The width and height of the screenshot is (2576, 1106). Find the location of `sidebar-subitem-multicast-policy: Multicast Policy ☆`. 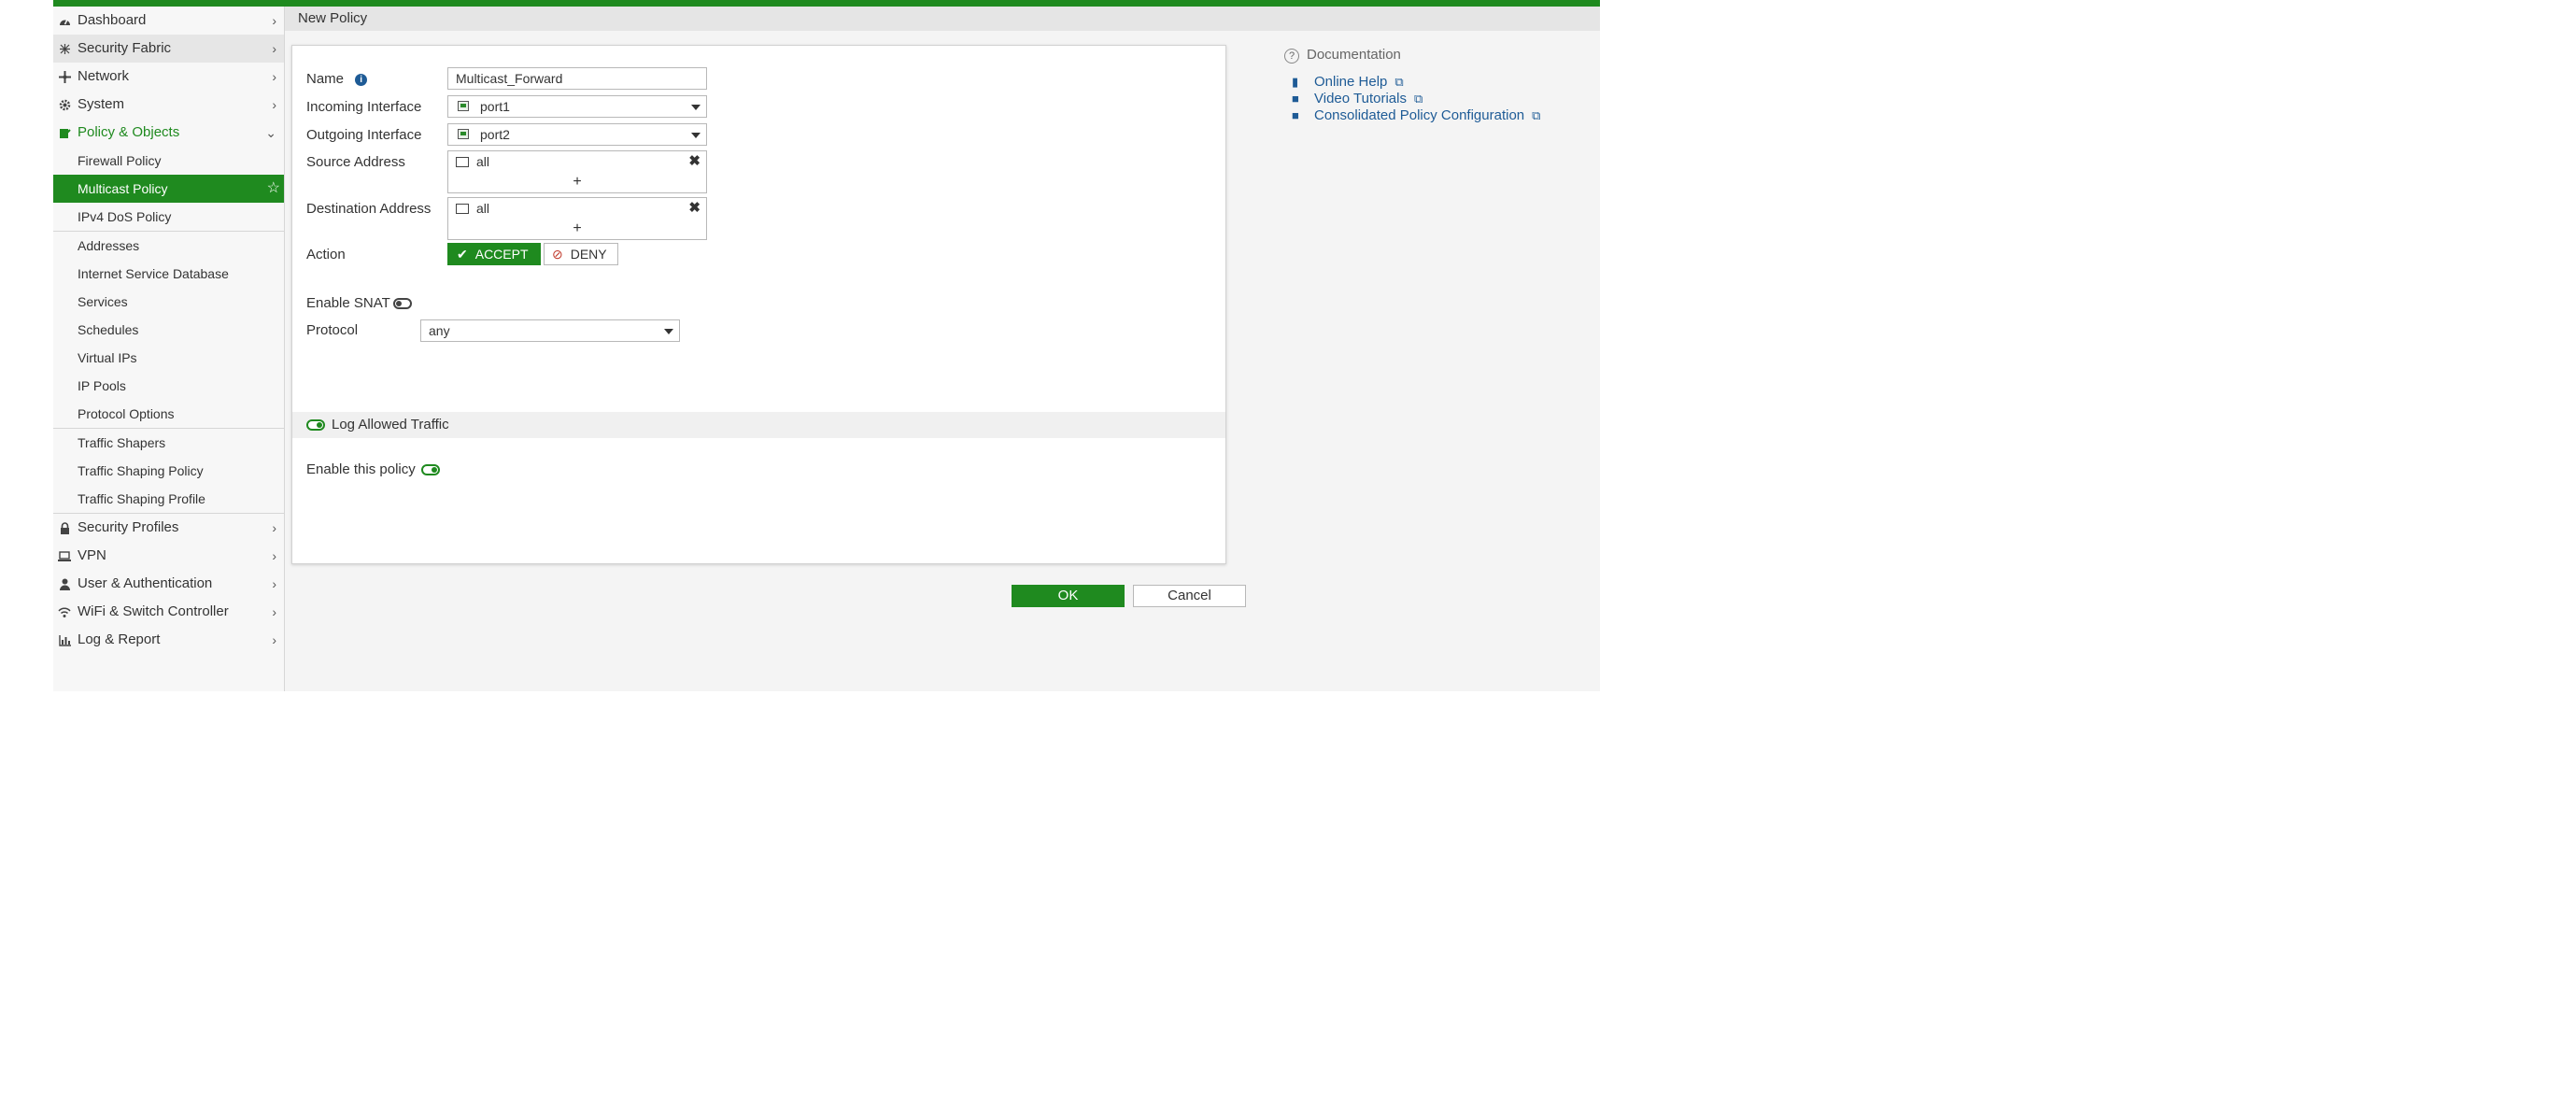

sidebar-subitem-multicast-policy: Multicast Policy ☆ is located at coordinates (168, 189).